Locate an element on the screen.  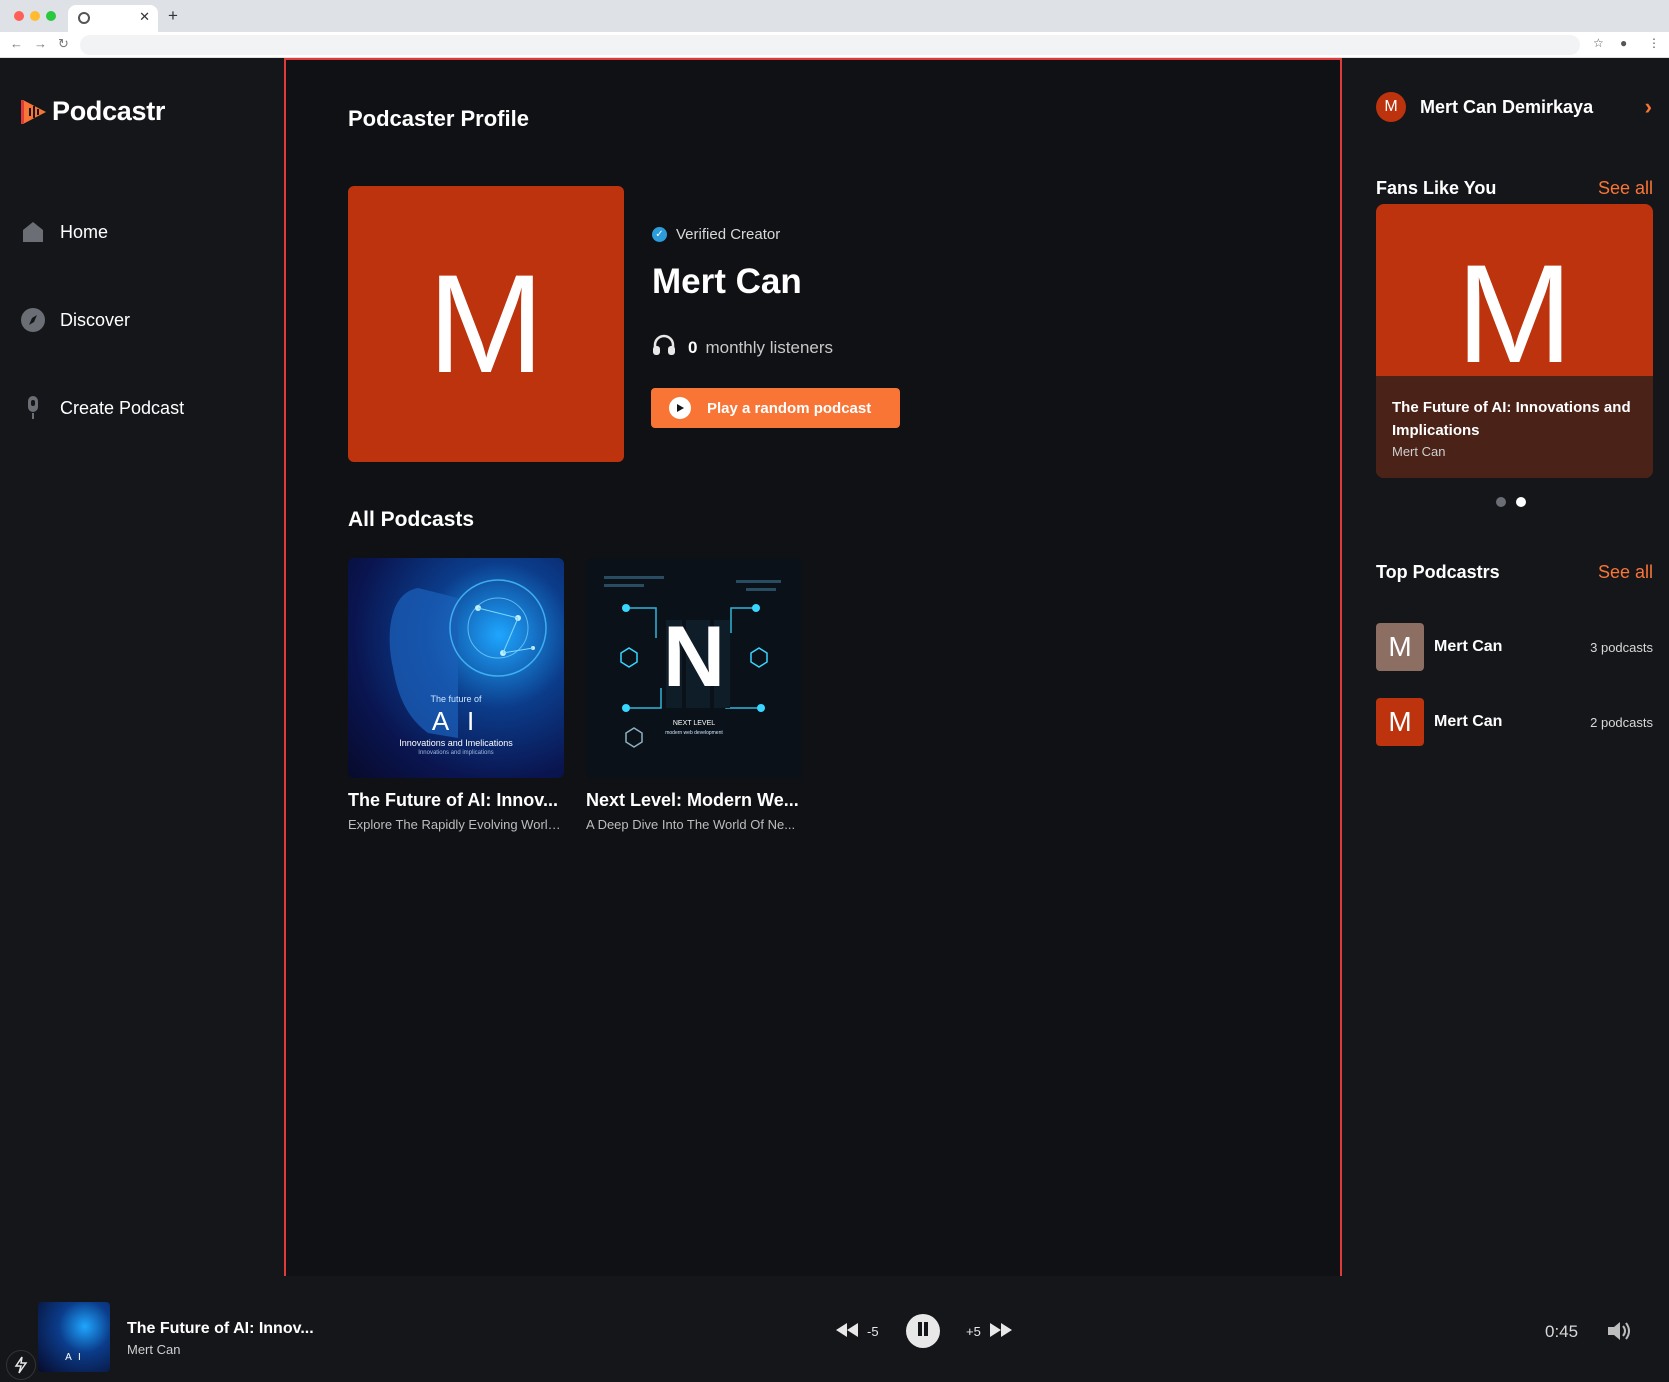
sidebar-item-discover: Discover is located at coordinates (75, 320).